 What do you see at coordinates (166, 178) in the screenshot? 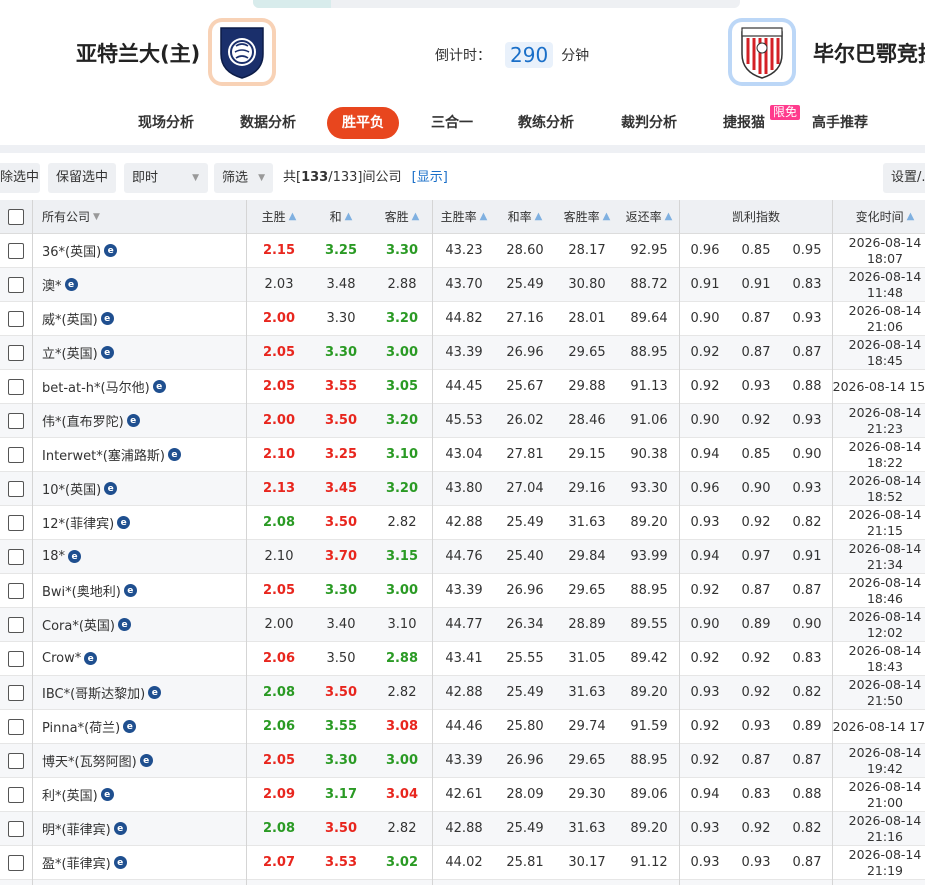
I see `mode-select: 即时 ▼` at bounding box center [166, 178].